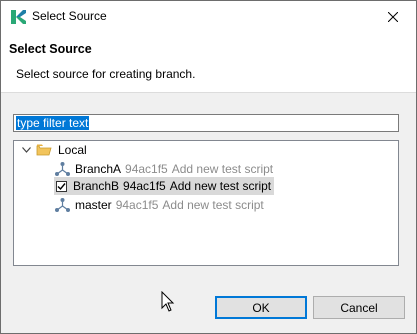 This screenshot has width=417, height=334. Describe the element at coordinates (98, 169) in the screenshot. I see `branch-name: BranchA` at that location.